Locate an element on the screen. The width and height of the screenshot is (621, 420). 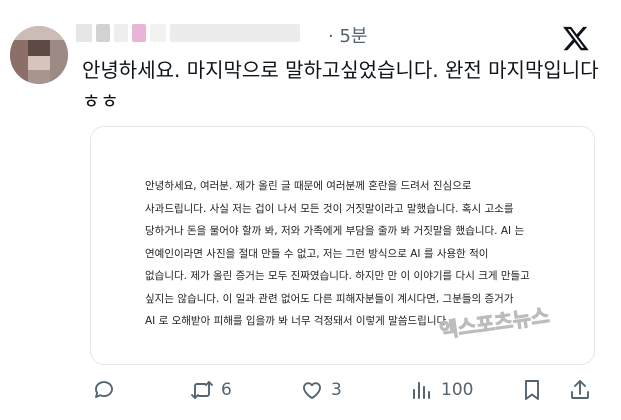
views-button: 100 is located at coordinates (441, 390).